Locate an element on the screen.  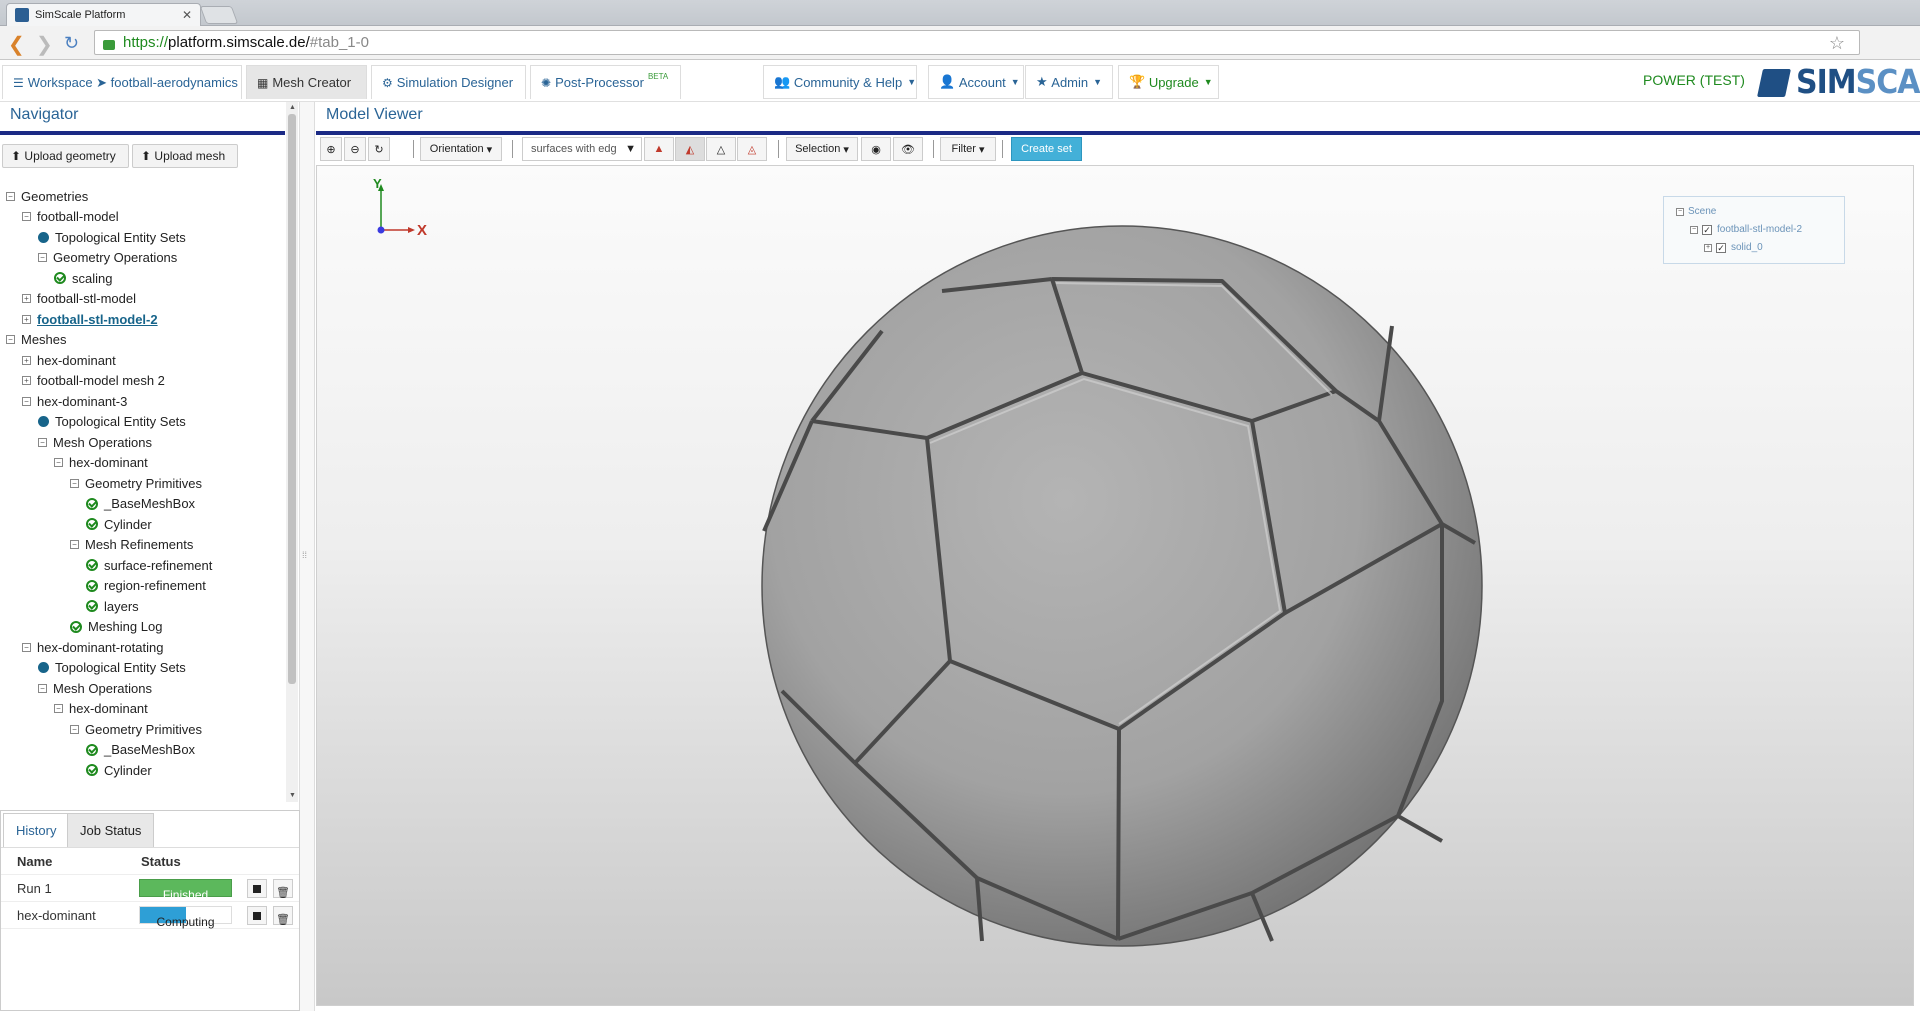
shading-solid-button: ▲ is located at coordinates (659, 149).